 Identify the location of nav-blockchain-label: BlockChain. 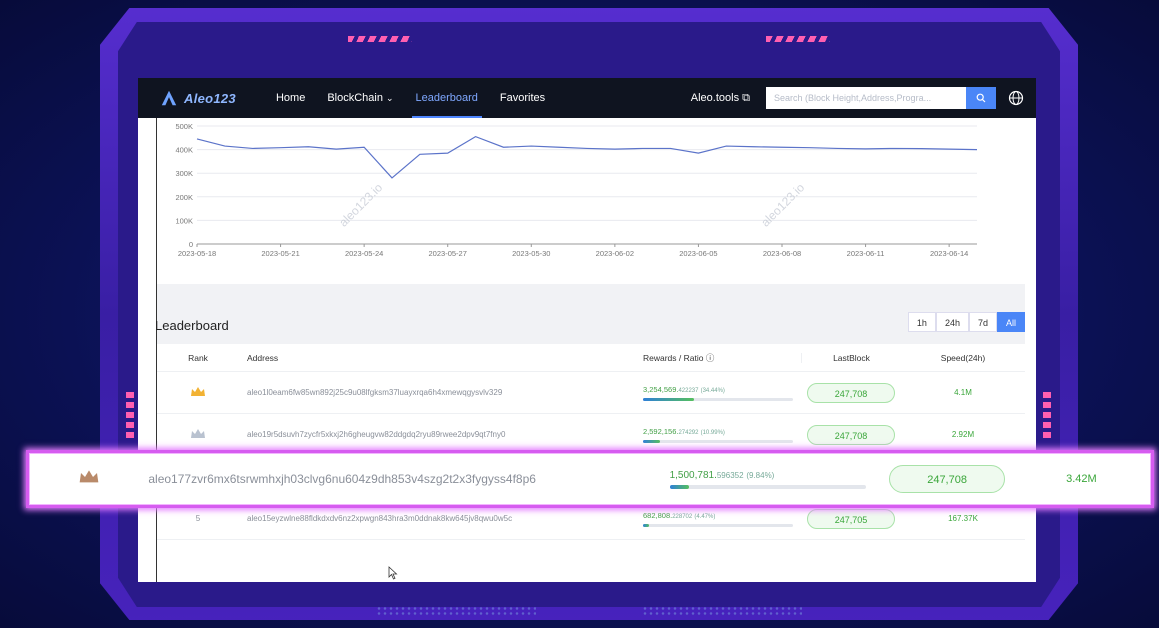
(355, 98).